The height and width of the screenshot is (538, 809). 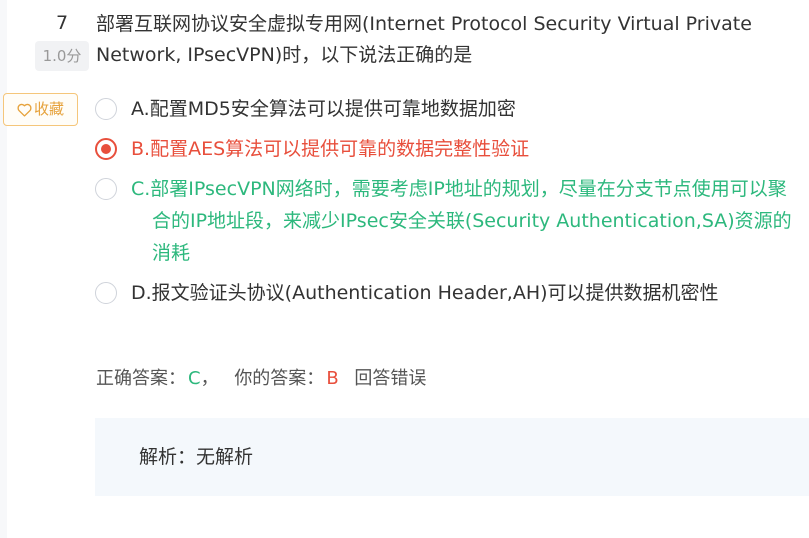 What do you see at coordinates (106, 189) in the screenshot?
I see `radio-c` at bounding box center [106, 189].